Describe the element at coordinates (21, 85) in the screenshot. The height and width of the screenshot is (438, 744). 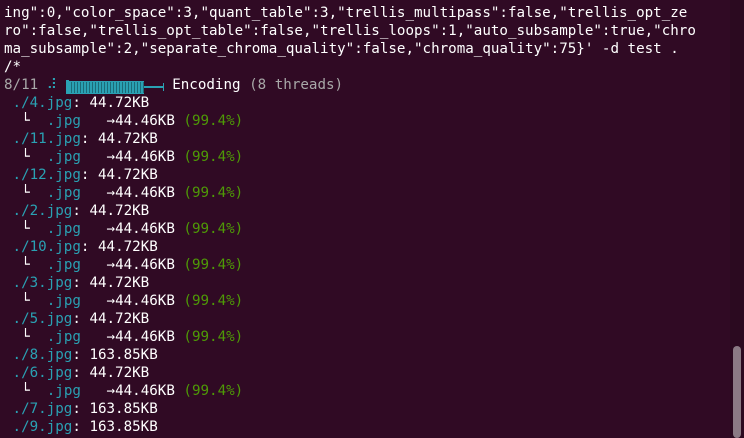
I see `progress-count: 8/11` at that location.